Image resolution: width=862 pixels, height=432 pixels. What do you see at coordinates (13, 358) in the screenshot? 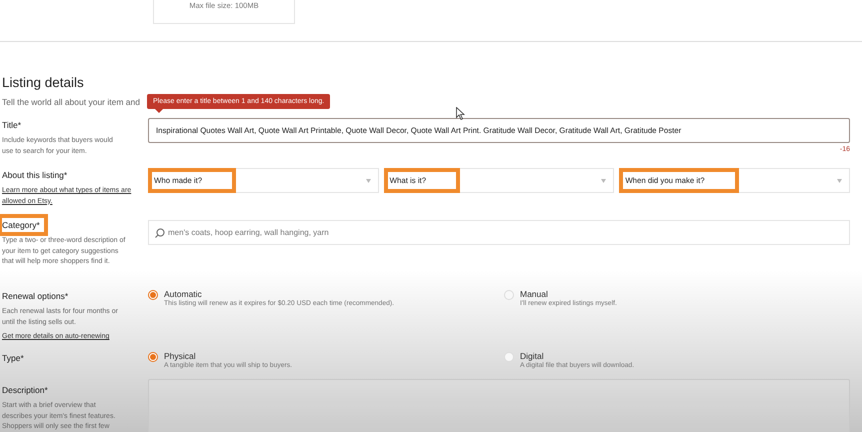
I see `field-label: Type*` at bounding box center [13, 358].